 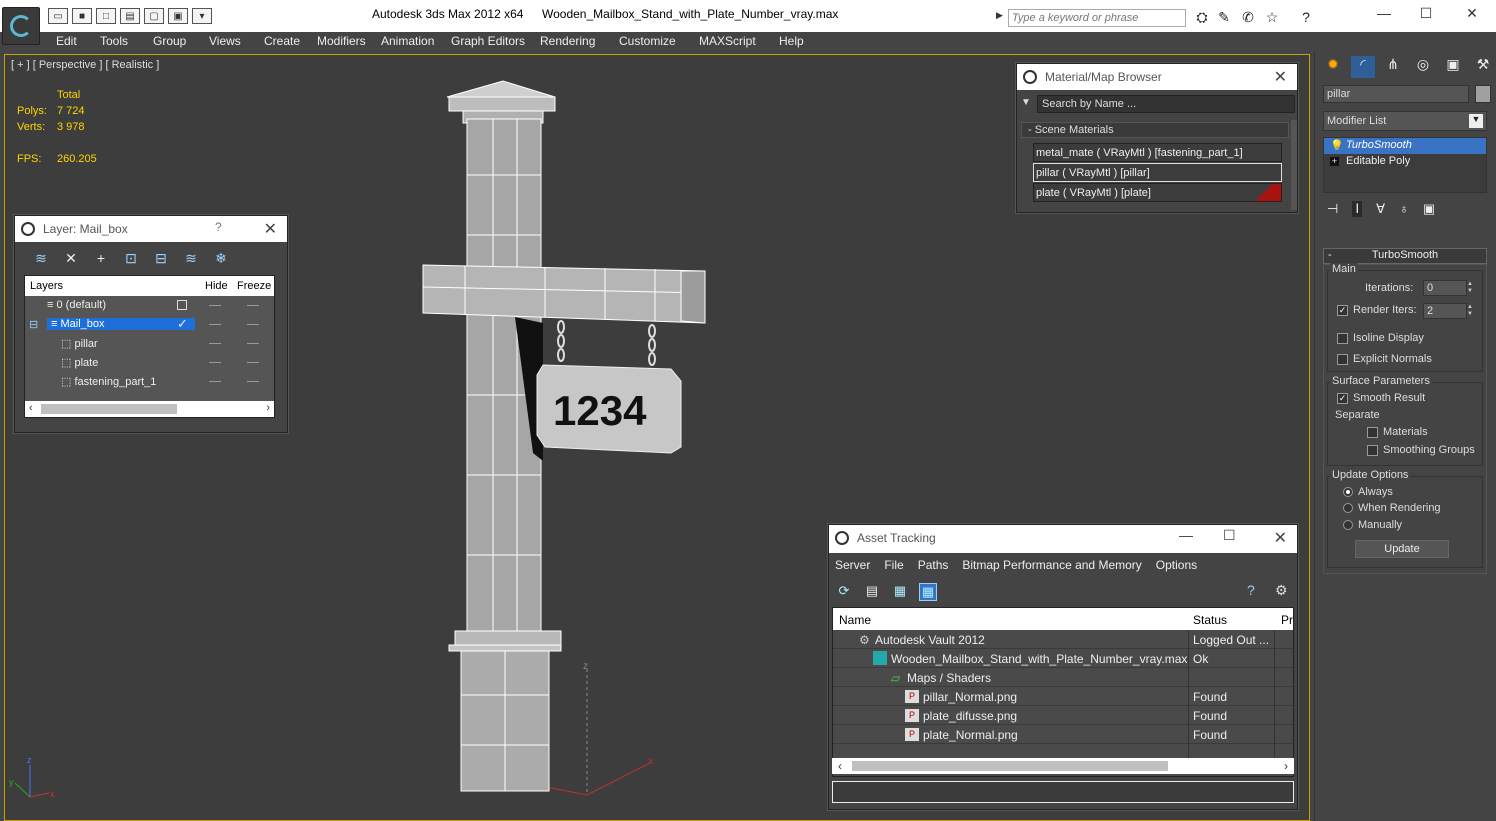 What do you see at coordinates (1372, 432) in the screenshot?
I see `materials-checkbox` at bounding box center [1372, 432].